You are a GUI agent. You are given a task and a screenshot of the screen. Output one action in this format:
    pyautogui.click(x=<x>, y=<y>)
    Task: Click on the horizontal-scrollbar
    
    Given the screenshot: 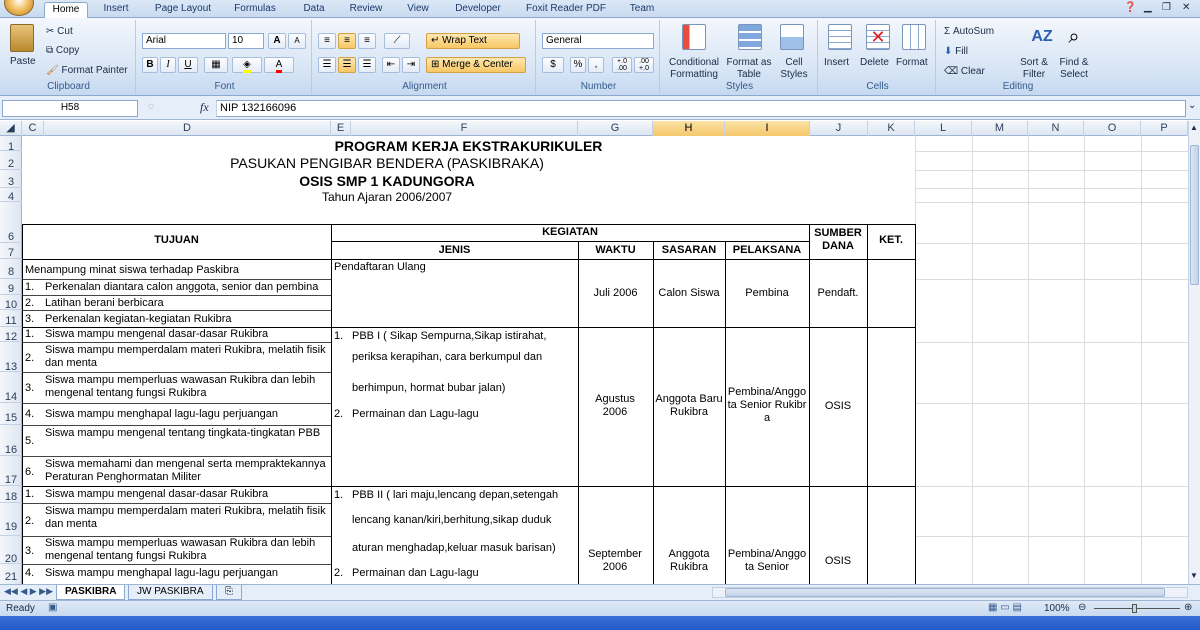 What is the action you would take?
    pyautogui.click(x=950, y=592)
    